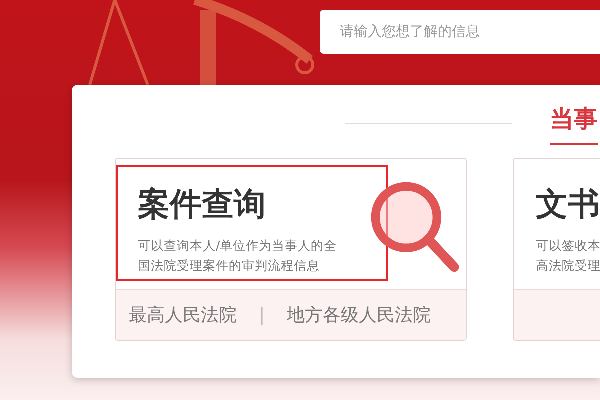  I want to click on search-field: 请输入您想了解的信息, so click(460, 32).